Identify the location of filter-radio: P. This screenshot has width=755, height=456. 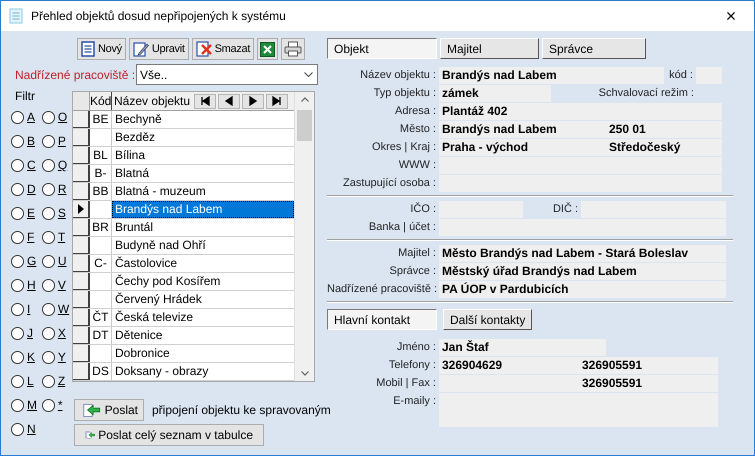
(57, 141).